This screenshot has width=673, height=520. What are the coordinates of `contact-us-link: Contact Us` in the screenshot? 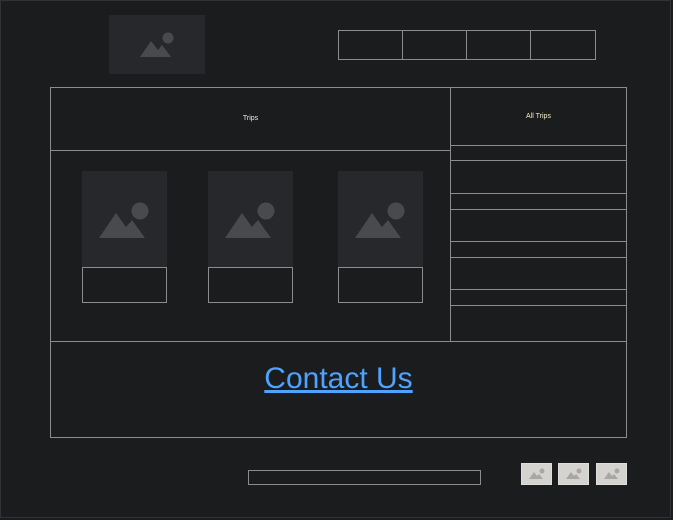 It's located at (338, 379).